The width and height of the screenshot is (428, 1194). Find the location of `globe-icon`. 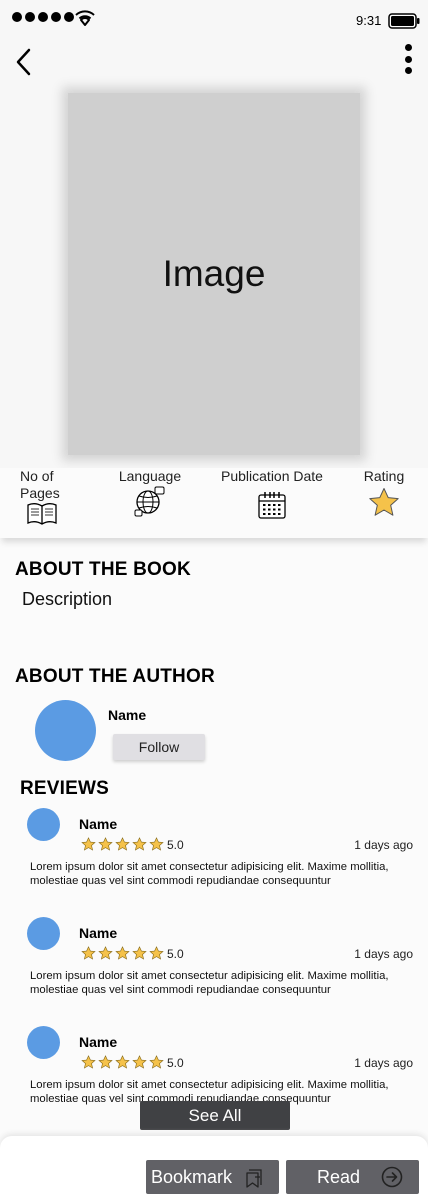

globe-icon is located at coordinates (149, 501).